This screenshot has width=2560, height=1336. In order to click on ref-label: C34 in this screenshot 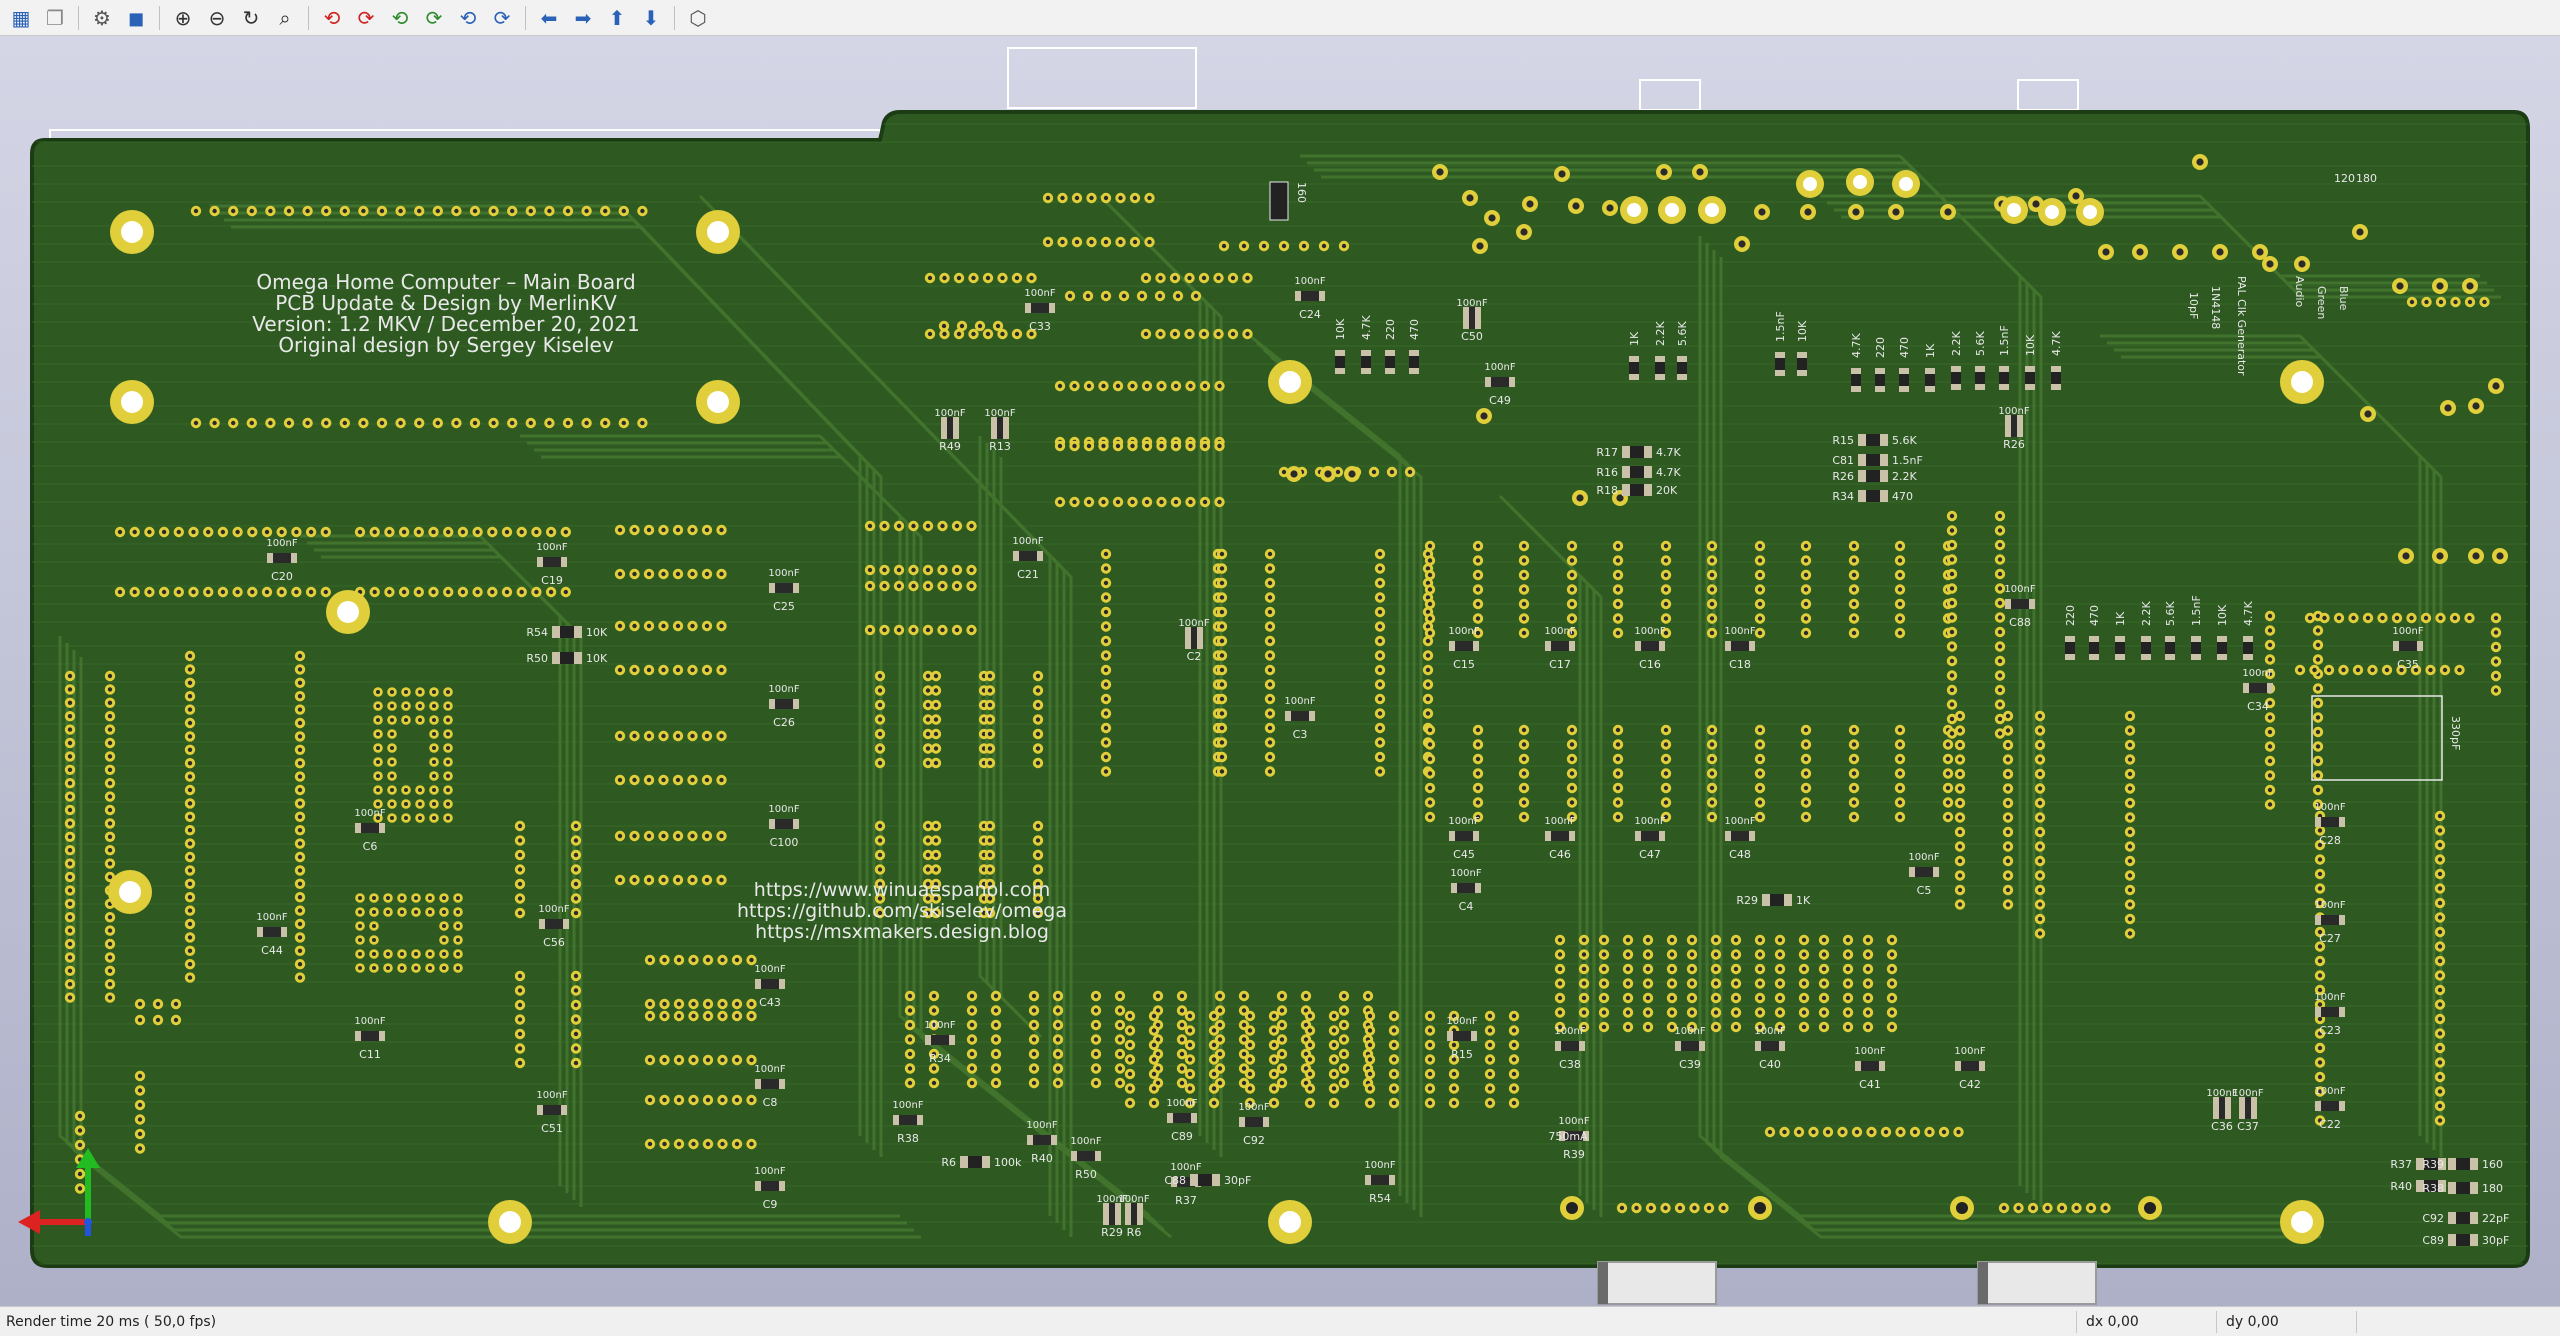, I will do `click(2258, 706)`.